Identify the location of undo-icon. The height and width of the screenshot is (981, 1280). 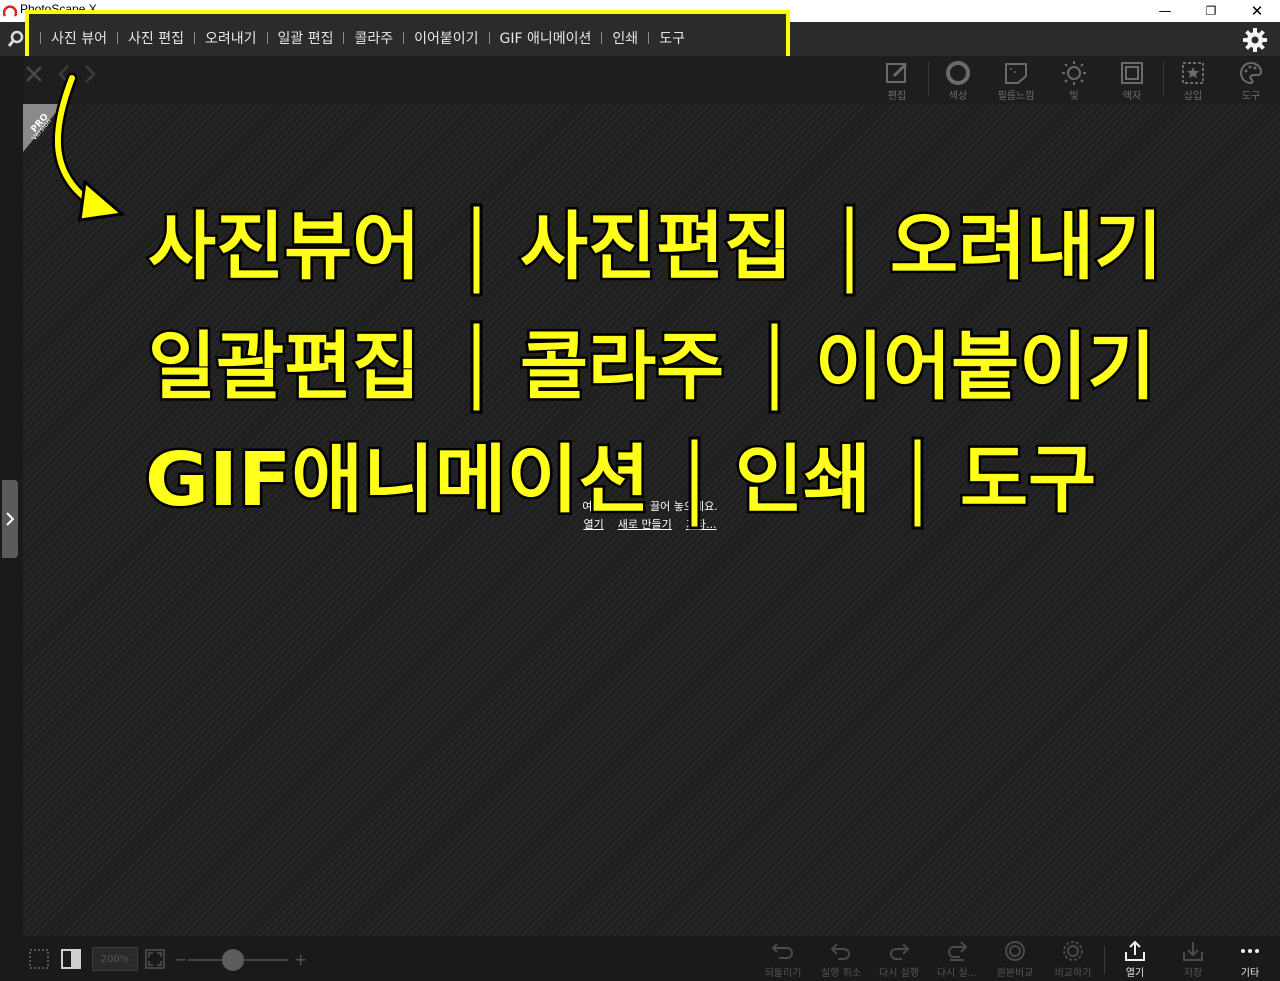
(840, 951).